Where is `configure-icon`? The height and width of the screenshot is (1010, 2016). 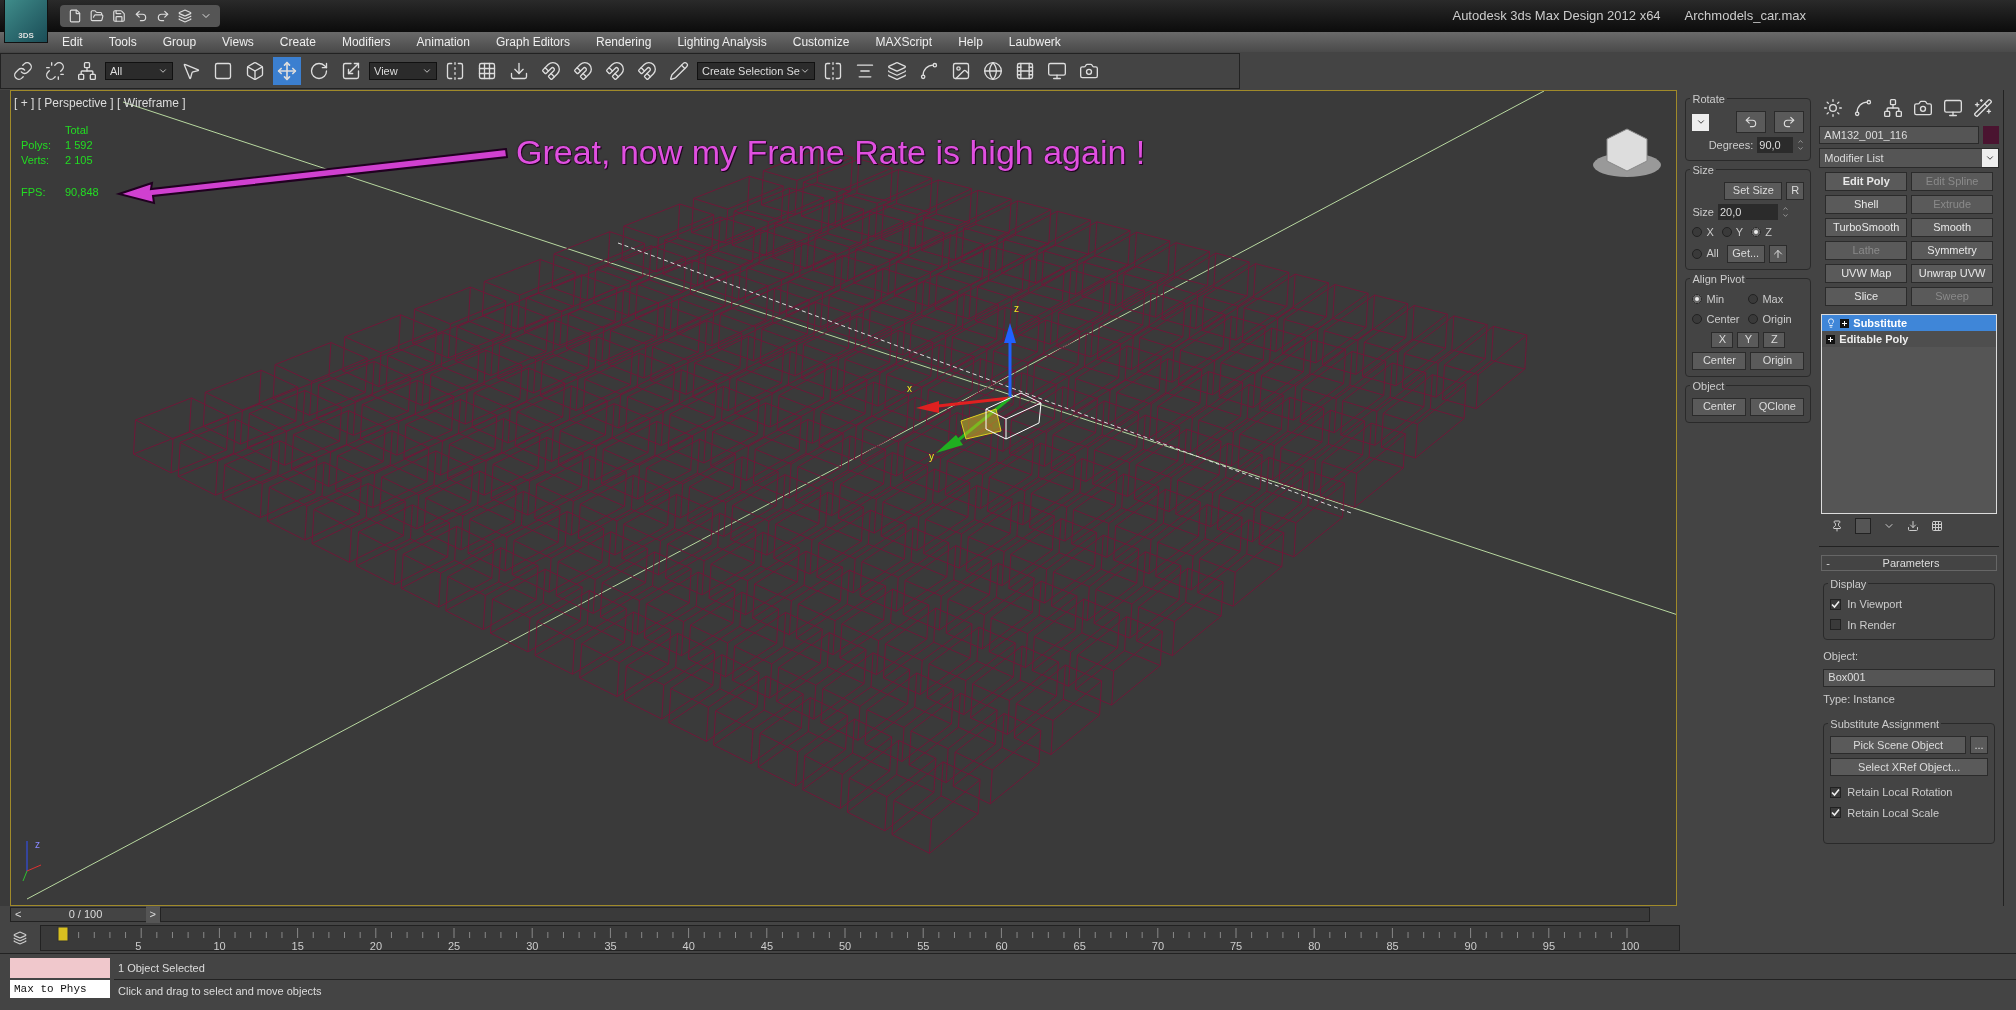
configure-icon is located at coordinates (1937, 526).